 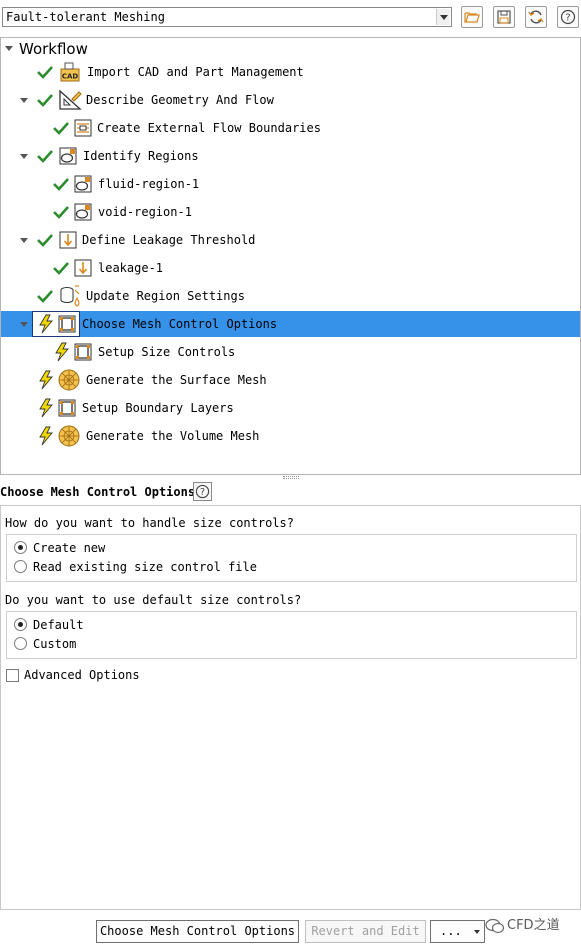 What do you see at coordinates (70, 296) in the screenshot?
I see `region-settings-icon` at bounding box center [70, 296].